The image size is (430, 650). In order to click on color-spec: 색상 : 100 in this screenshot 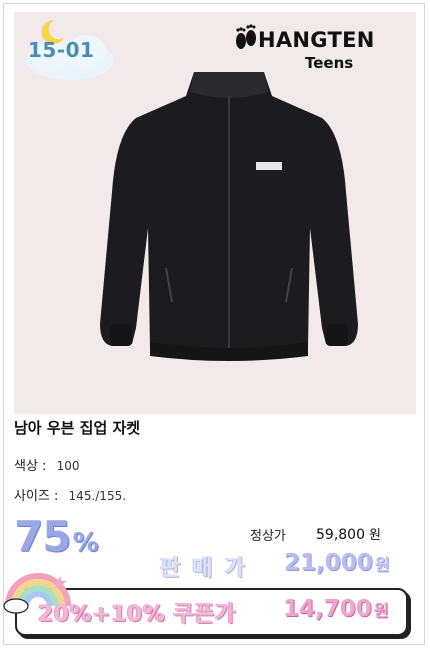, I will do `click(46, 464)`.